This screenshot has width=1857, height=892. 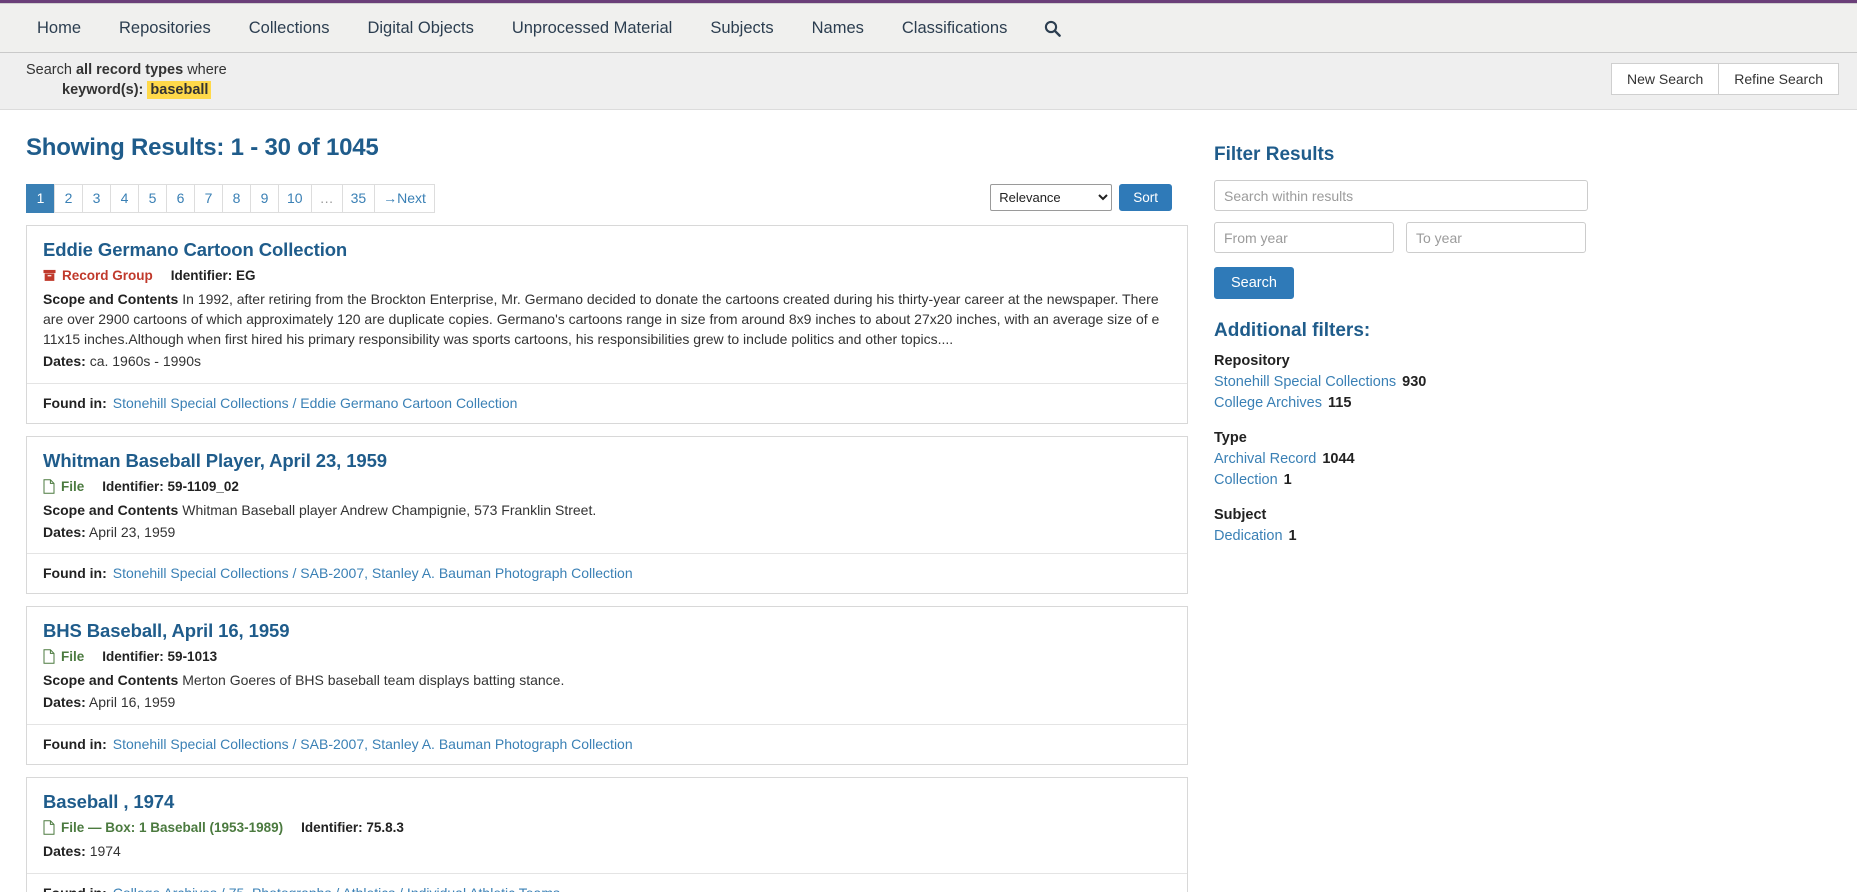 I want to click on search-prefix: Search, so click(x=49, y=70).